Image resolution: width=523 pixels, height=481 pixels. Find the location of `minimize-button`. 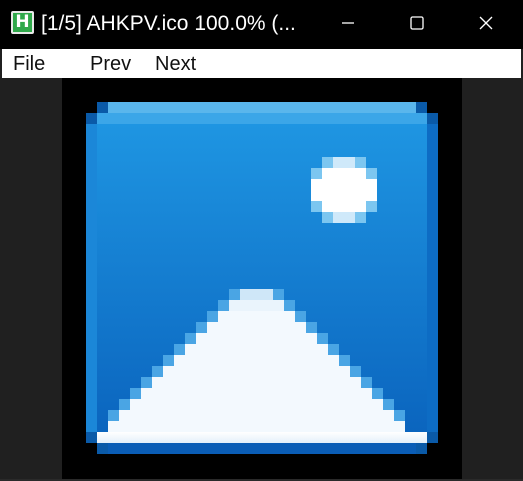

minimize-button is located at coordinates (347, 23).